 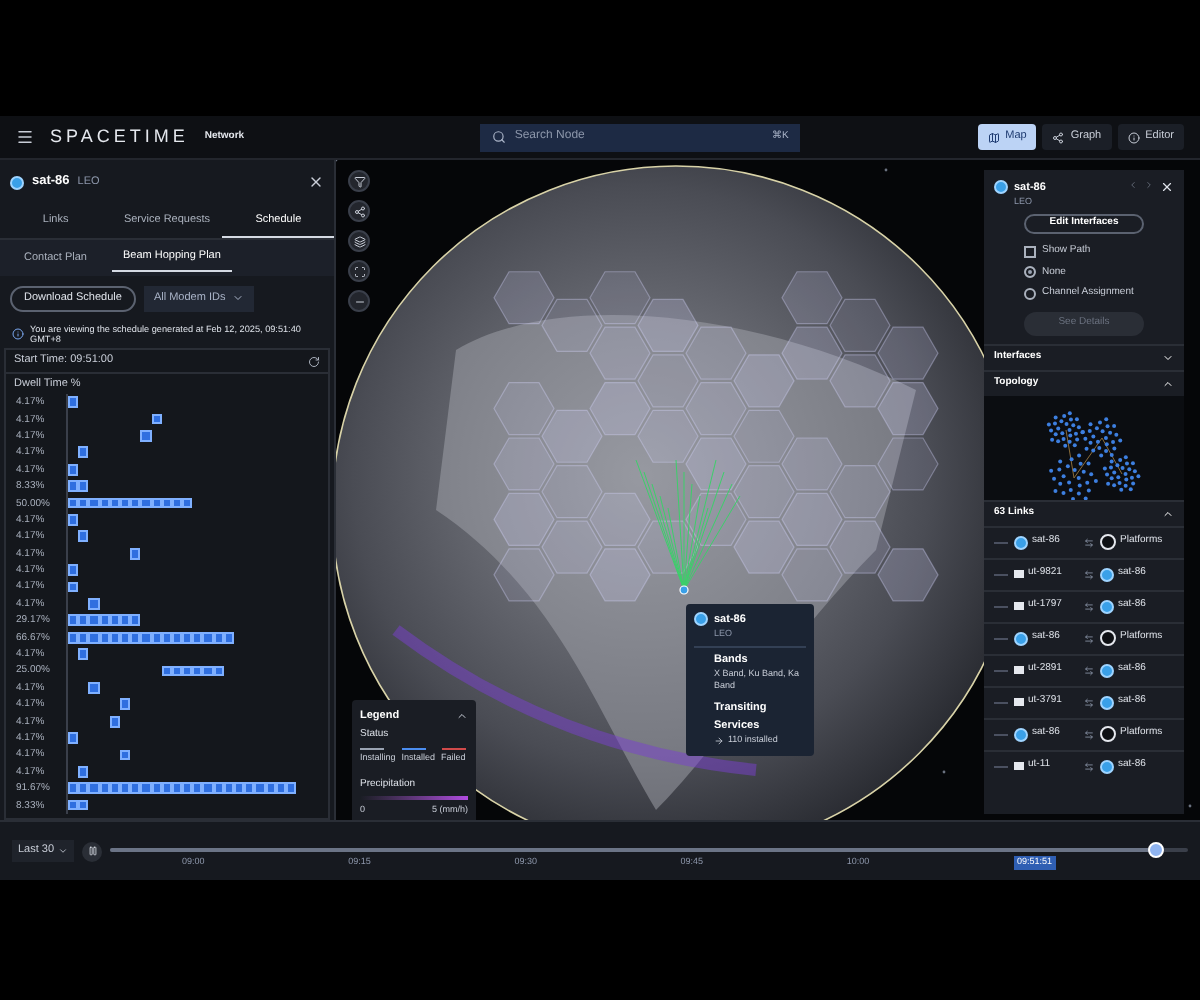 What do you see at coordinates (119, 136) in the screenshot?
I see `brand-logo: SPACETIME` at bounding box center [119, 136].